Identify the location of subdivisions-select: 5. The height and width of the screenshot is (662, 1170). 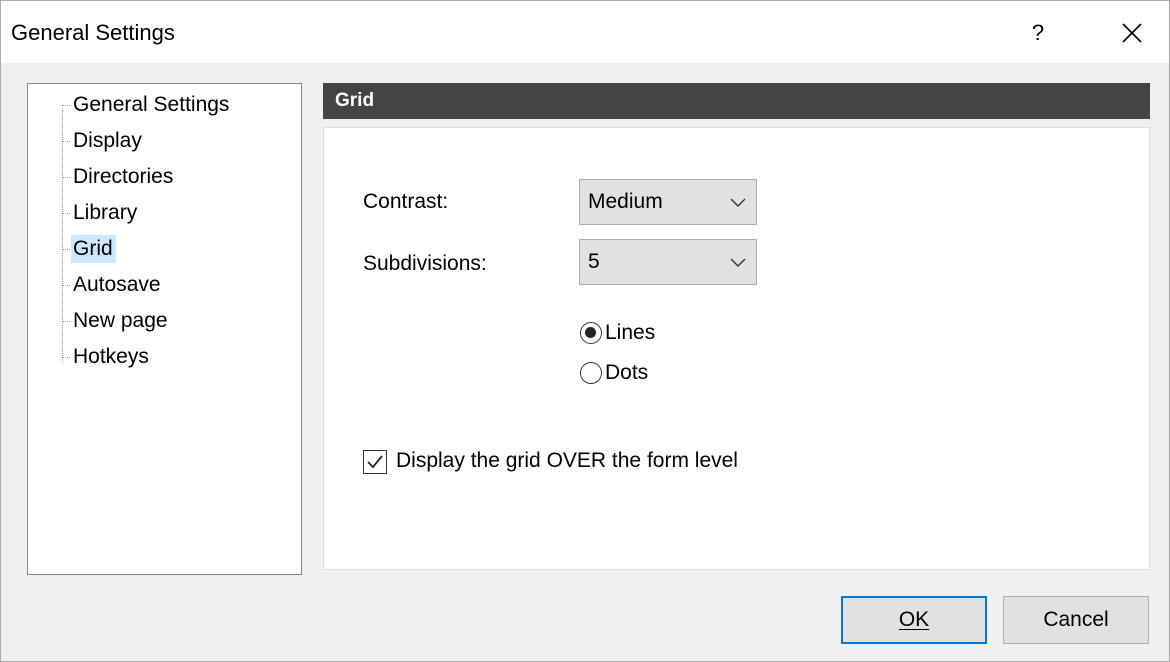
(668, 262).